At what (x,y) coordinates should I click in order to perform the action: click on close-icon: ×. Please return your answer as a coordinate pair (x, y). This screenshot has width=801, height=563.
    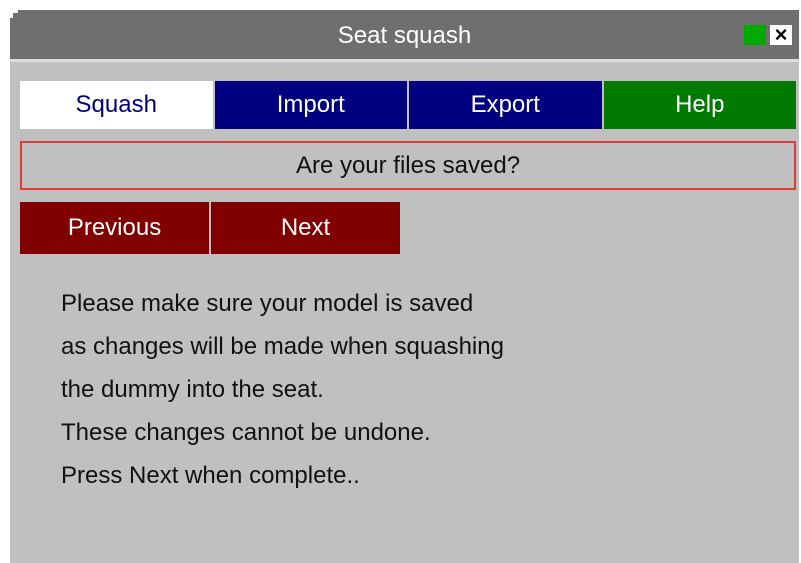
    Looking at the image, I should click on (781, 34).